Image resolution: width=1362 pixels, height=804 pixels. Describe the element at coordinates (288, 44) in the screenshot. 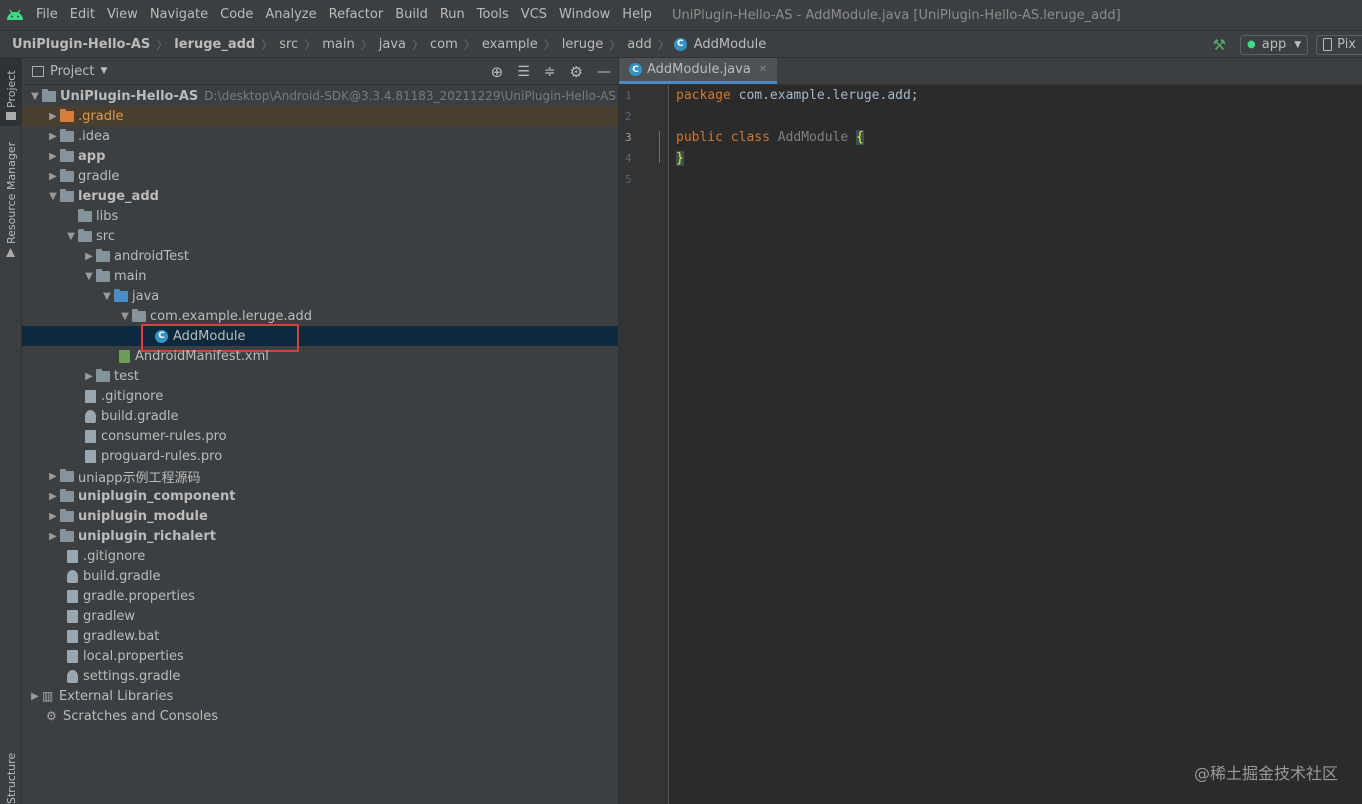

I see `breadcrumb-src: src` at that location.